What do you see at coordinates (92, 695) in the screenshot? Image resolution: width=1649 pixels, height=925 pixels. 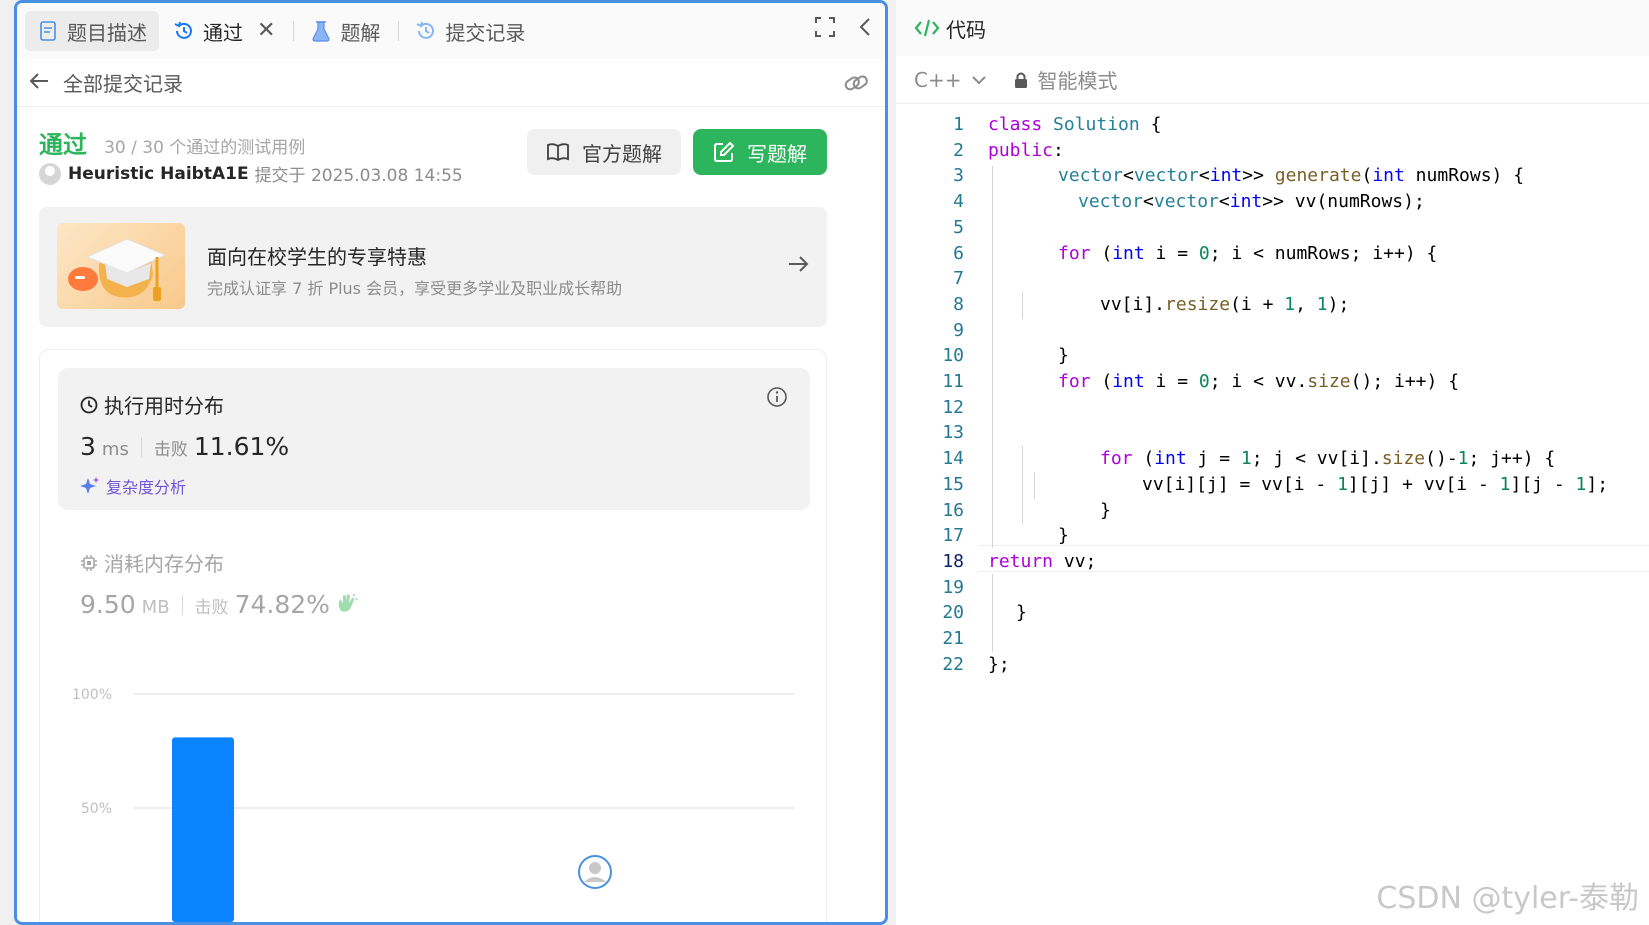 I see `y-tick-label: 100%` at bounding box center [92, 695].